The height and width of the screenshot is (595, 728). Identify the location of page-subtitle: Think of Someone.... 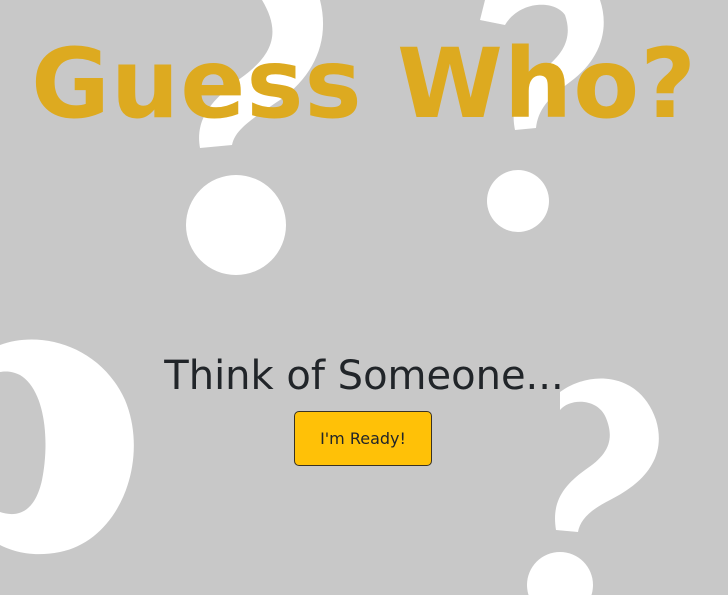
(364, 376).